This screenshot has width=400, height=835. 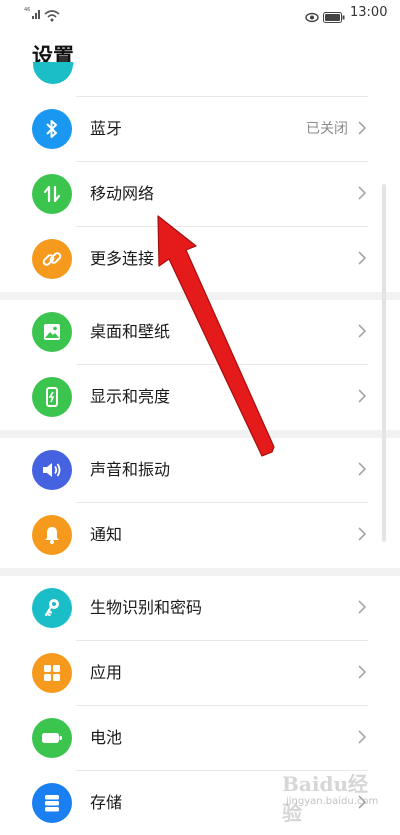 What do you see at coordinates (52, 738) in the screenshot?
I see `battery-icon` at bounding box center [52, 738].